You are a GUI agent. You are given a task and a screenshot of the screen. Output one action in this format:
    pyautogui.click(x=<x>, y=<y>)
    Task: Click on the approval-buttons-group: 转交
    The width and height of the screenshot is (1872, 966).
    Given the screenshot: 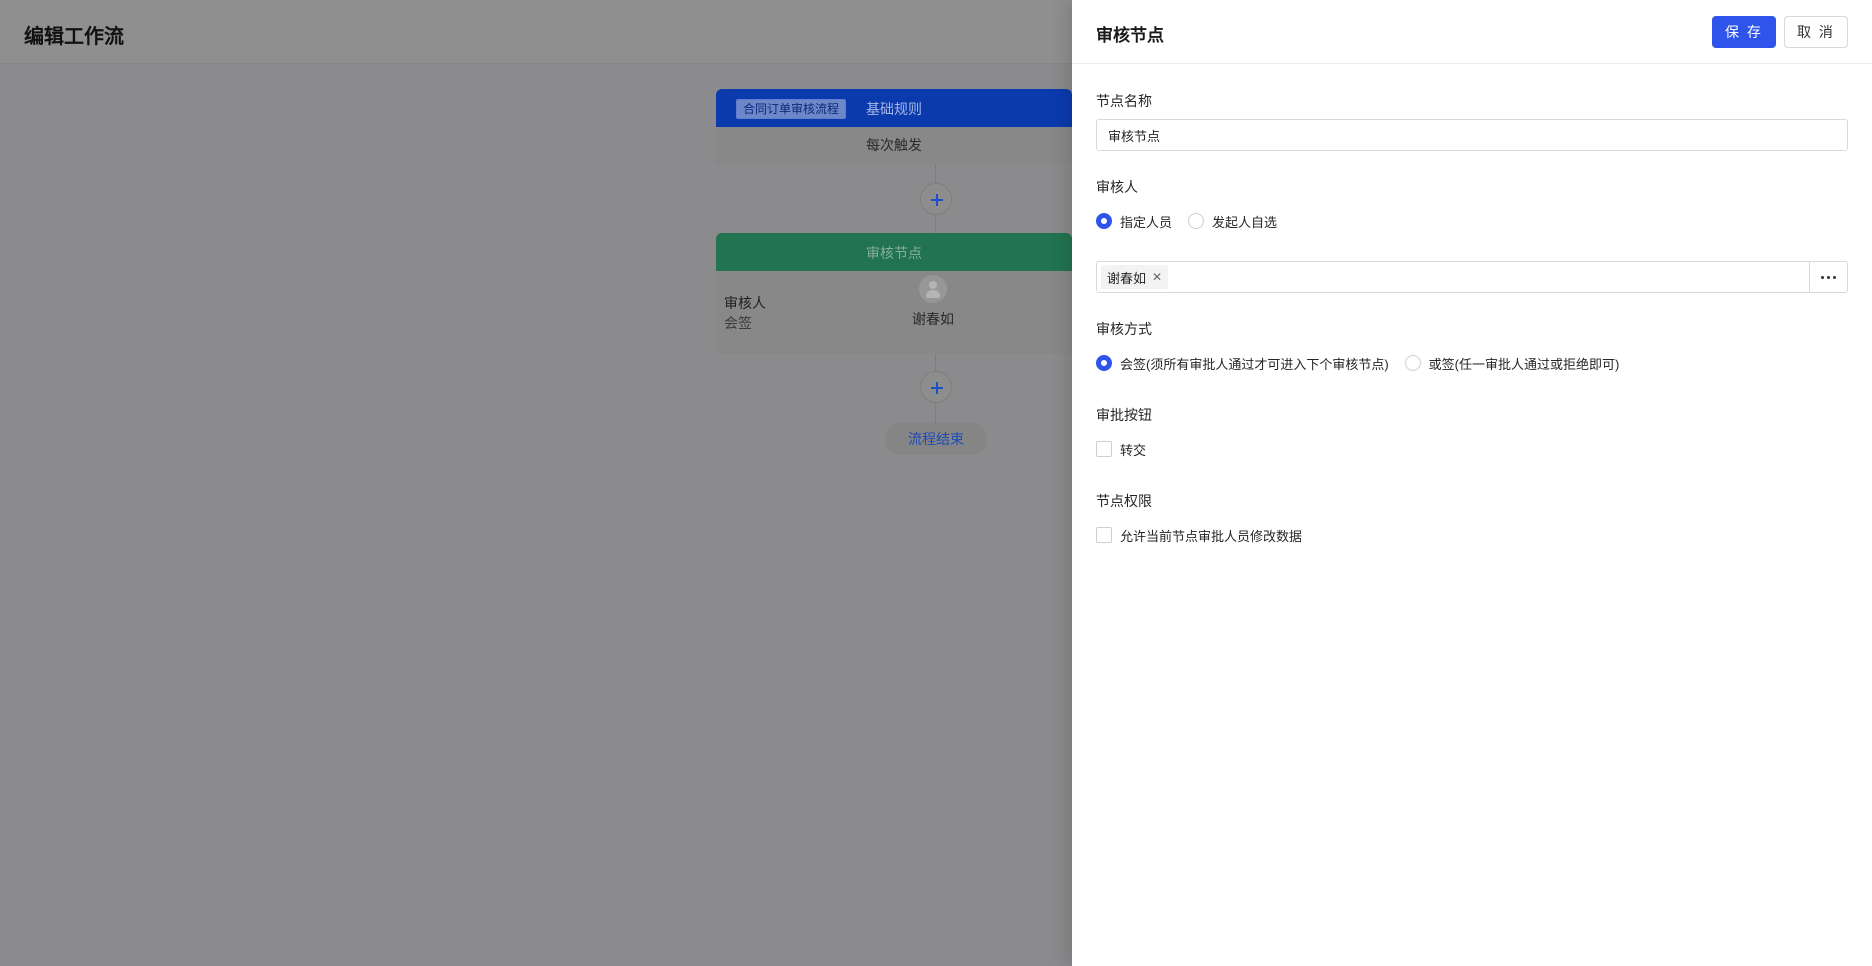 What is the action you would take?
    pyautogui.click(x=1121, y=449)
    